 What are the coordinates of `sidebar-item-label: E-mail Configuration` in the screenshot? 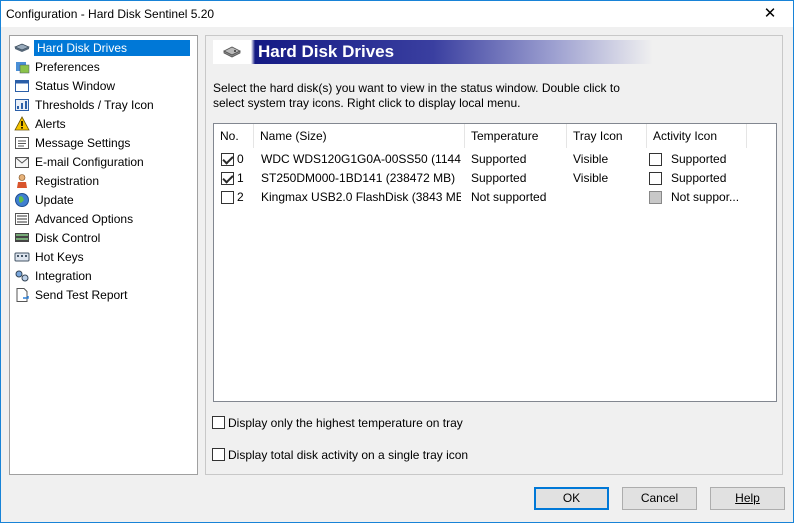 It's located at (89, 162).